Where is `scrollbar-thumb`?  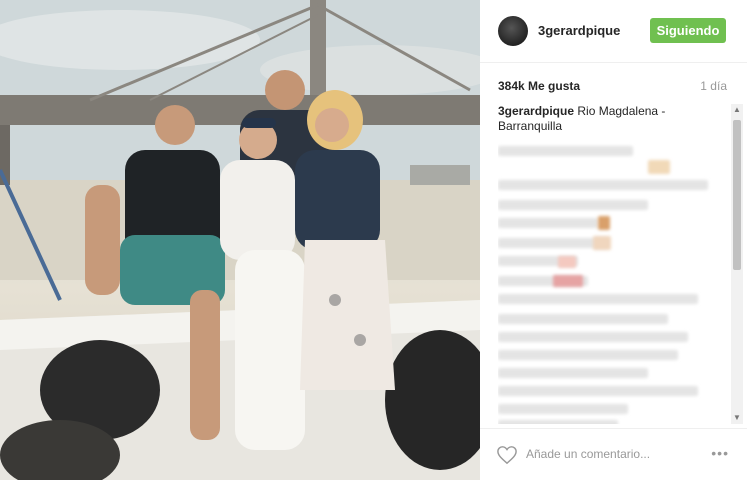 scrollbar-thumb is located at coordinates (737, 195).